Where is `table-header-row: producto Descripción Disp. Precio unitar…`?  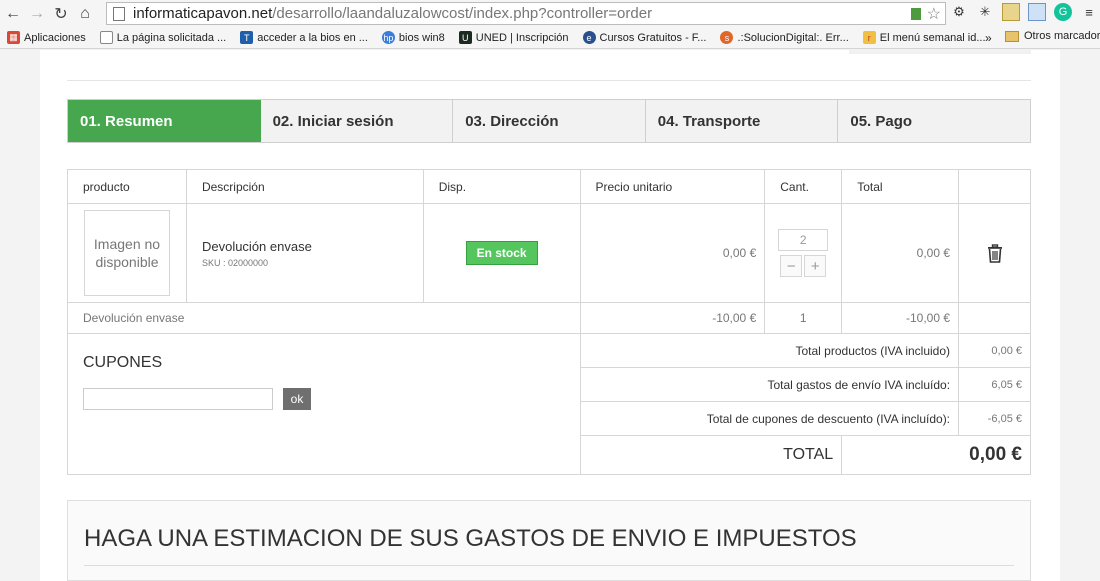 table-header-row: producto Descripción Disp. Precio unitar… is located at coordinates (549, 186).